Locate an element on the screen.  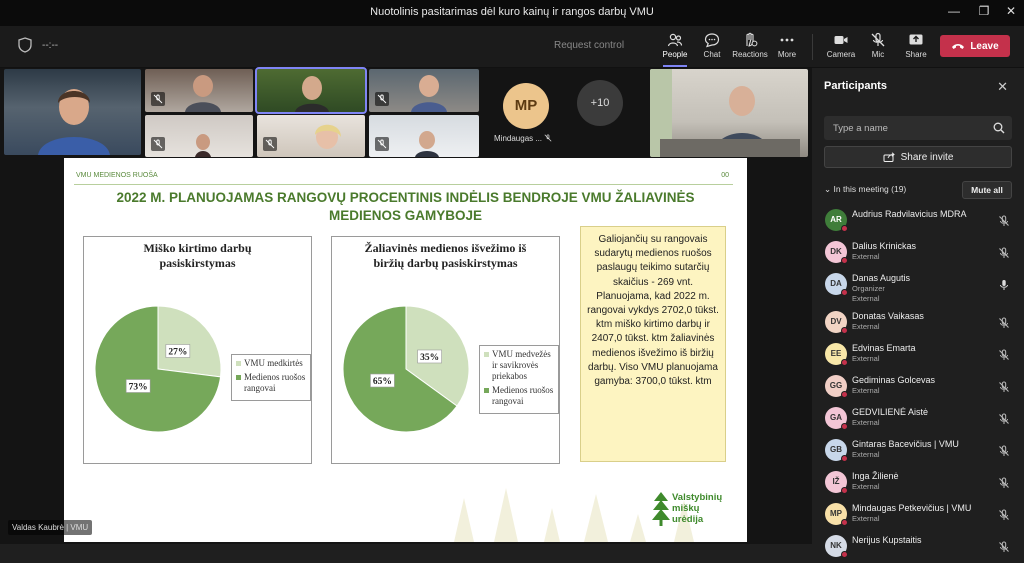
mic-button: Mic is located at coordinates (878, 47).